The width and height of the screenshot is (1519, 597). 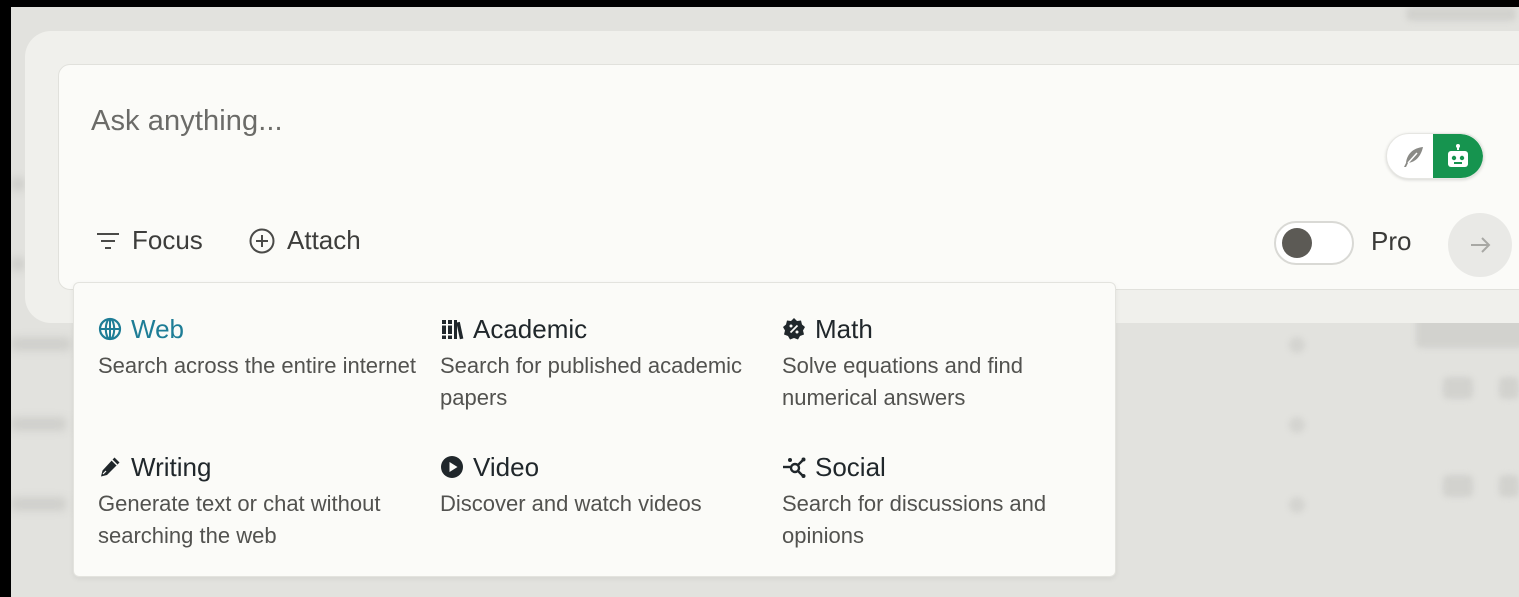 What do you see at coordinates (1391, 241) in the screenshot?
I see `pro-label: Pro` at bounding box center [1391, 241].